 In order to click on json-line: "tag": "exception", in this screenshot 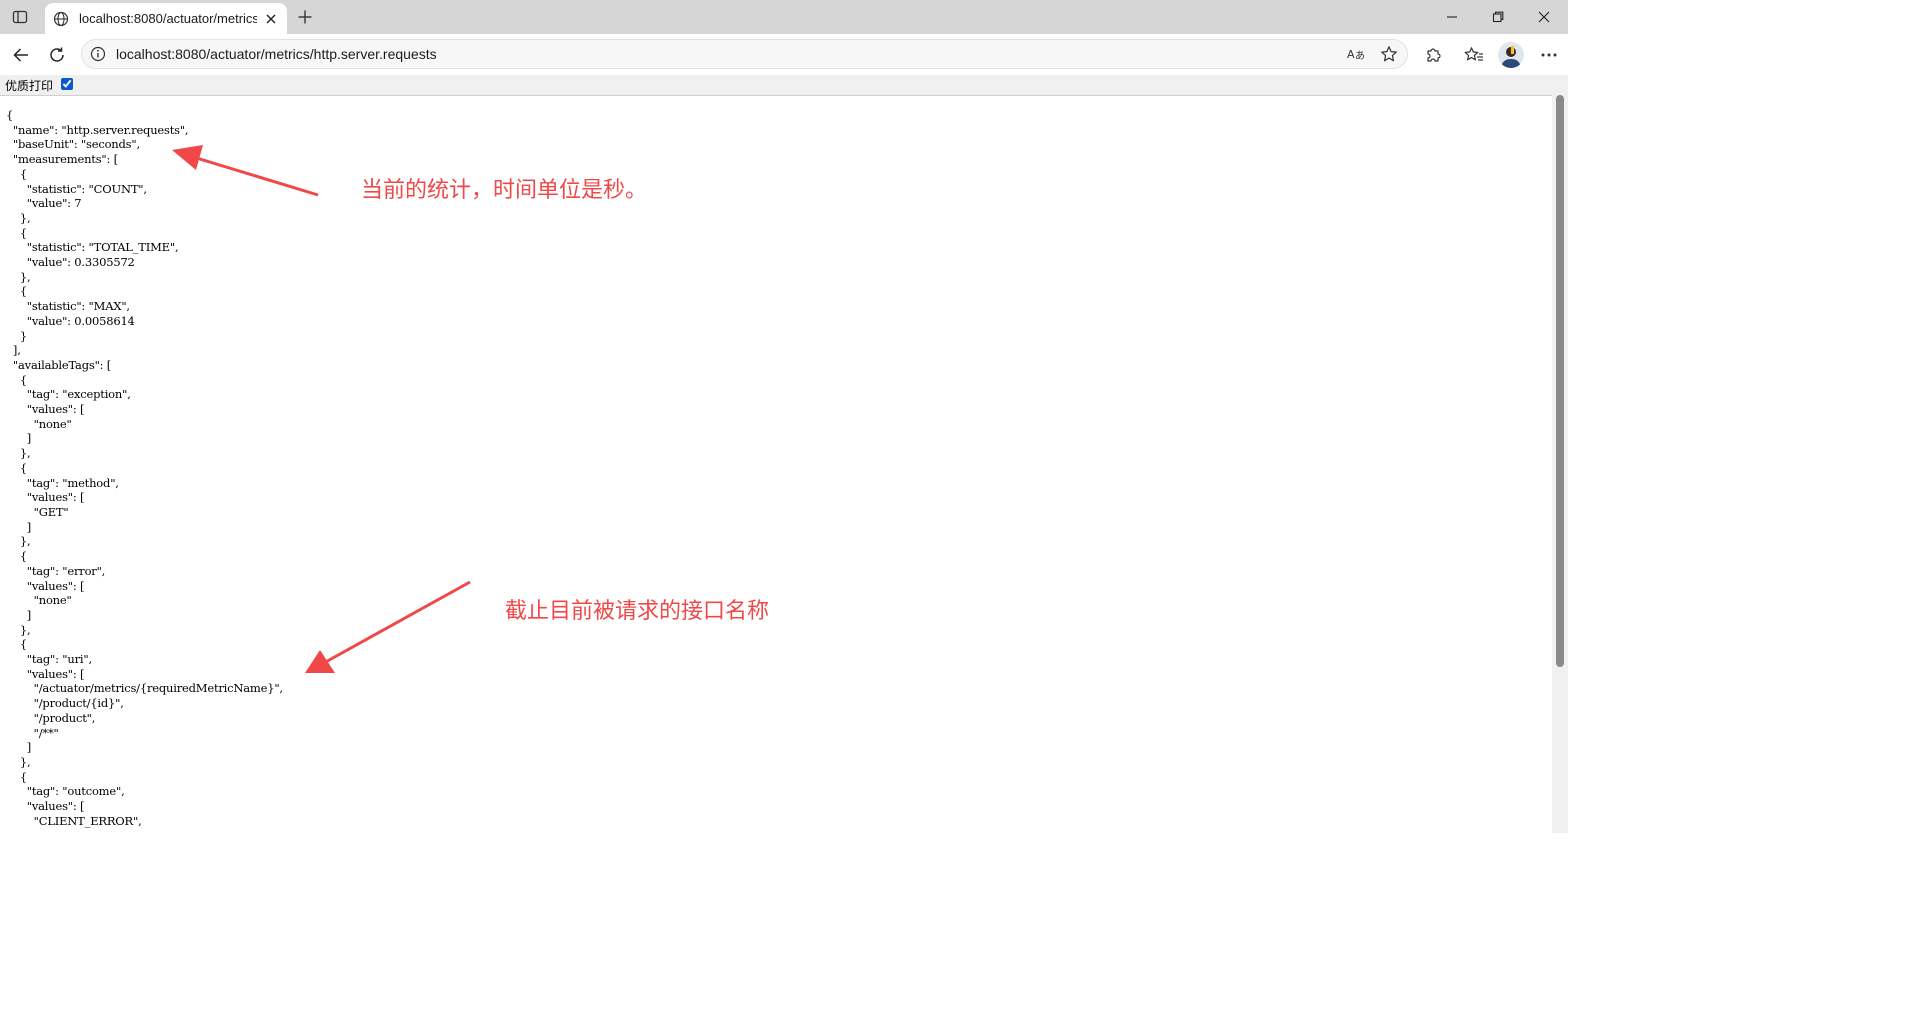, I will do `click(68, 394)`.